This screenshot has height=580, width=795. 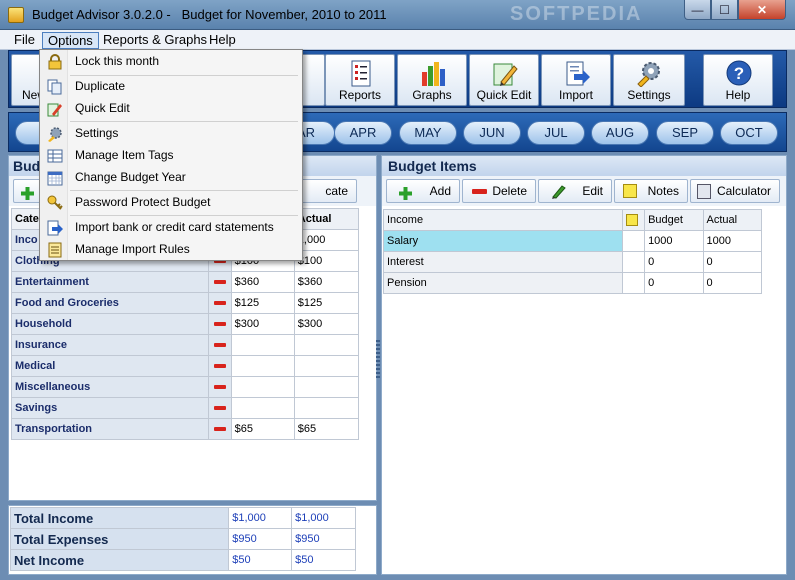 I want to click on category-actual: $100, so click(x=326, y=261).